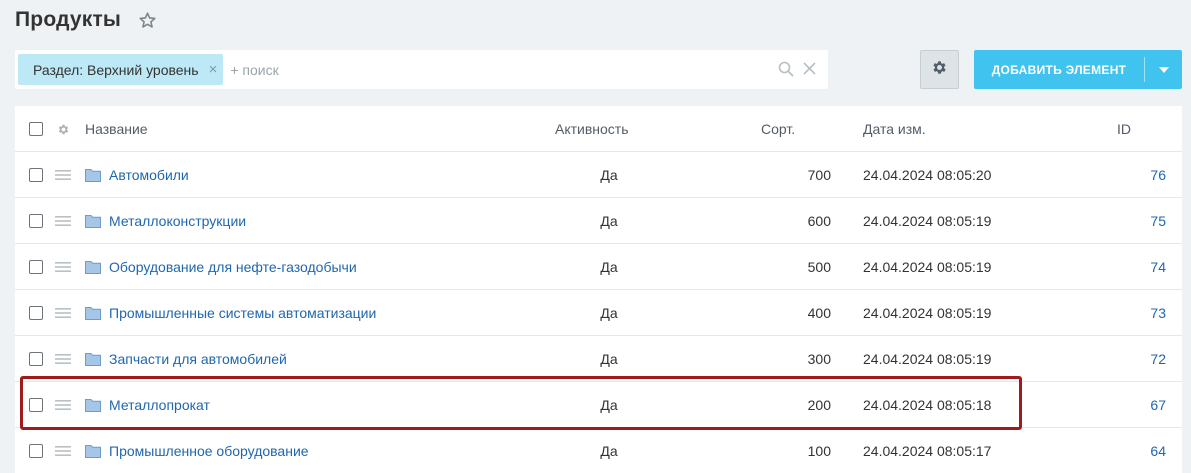 The height and width of the screenshot is (473, 1191). Describe the element at coordinates (927, 451) in the screenshot. I see `date-cell: 24.04.2024 08:05:17` at that location.